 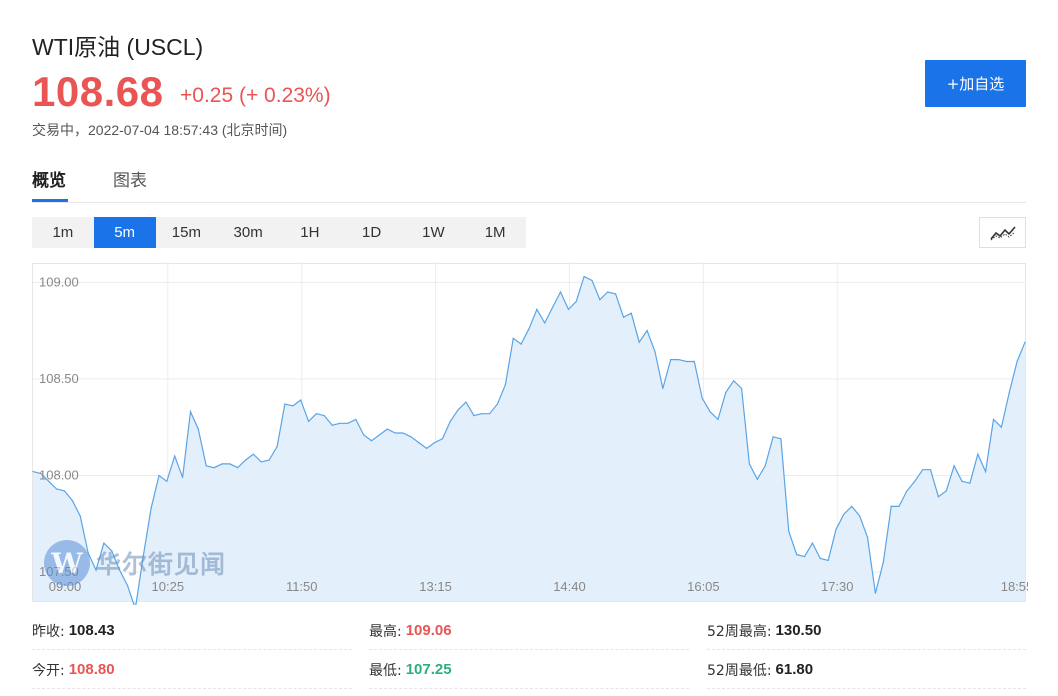 I want to click on watermark-logo: W, so click(x=67, y=563).